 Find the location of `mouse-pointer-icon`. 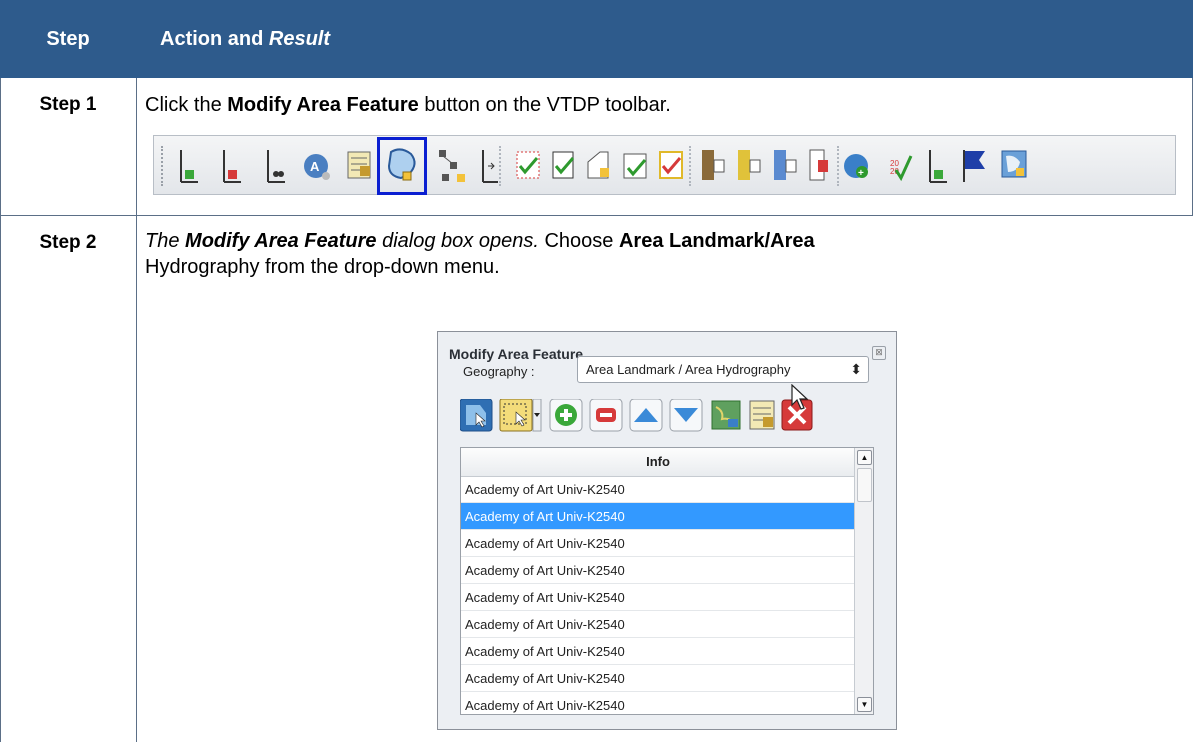

mouse-pointer-icon is located at coordinates (800, 397).